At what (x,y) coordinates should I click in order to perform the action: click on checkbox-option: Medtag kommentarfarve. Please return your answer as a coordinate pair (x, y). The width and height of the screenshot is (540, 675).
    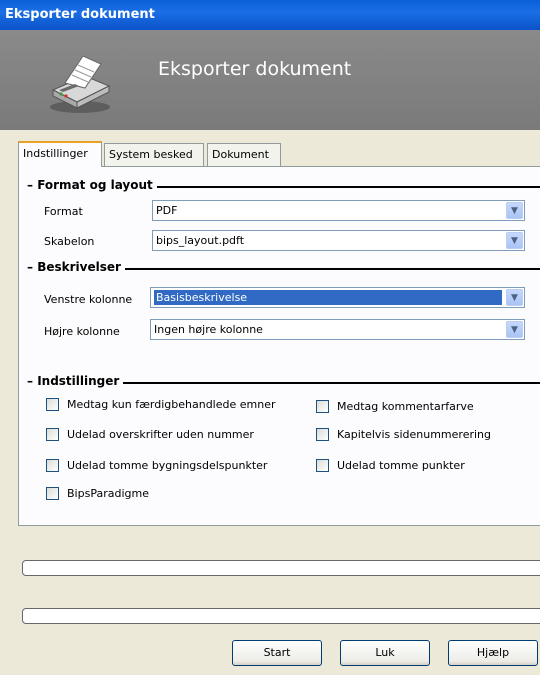
    Looking at the image, I should click on (395, 406).